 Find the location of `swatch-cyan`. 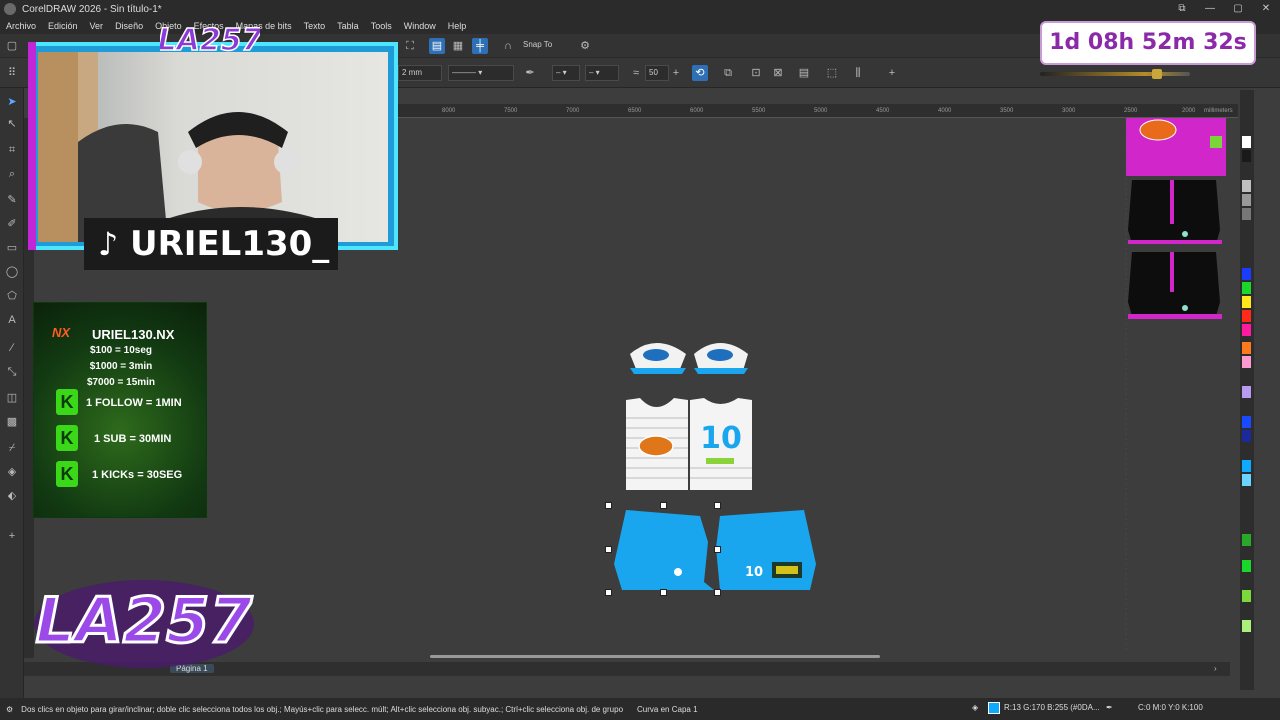

swatch-cyan is located at coordinates (1246, 466).